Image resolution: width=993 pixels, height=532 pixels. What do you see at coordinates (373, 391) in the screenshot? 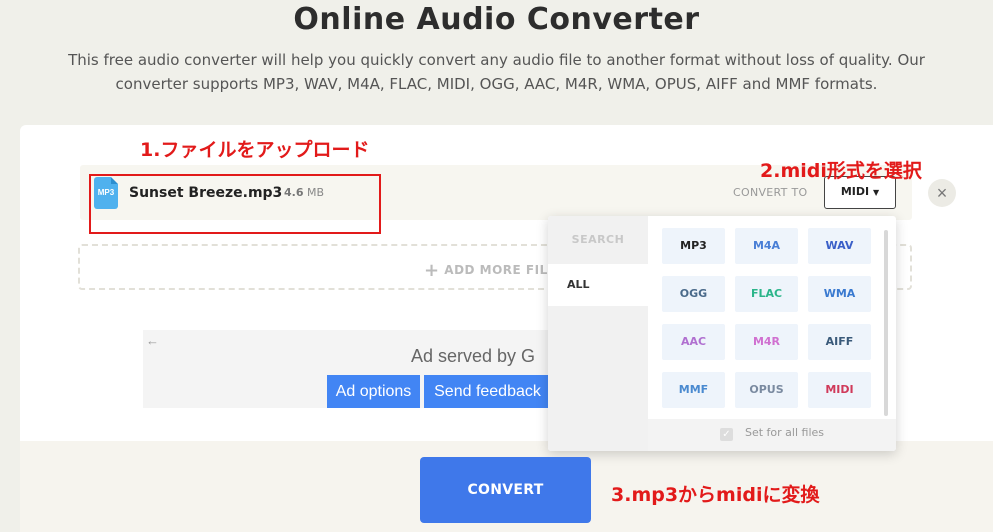
I see `ad-options-button: Ad options` at bounding box center [373, 391].